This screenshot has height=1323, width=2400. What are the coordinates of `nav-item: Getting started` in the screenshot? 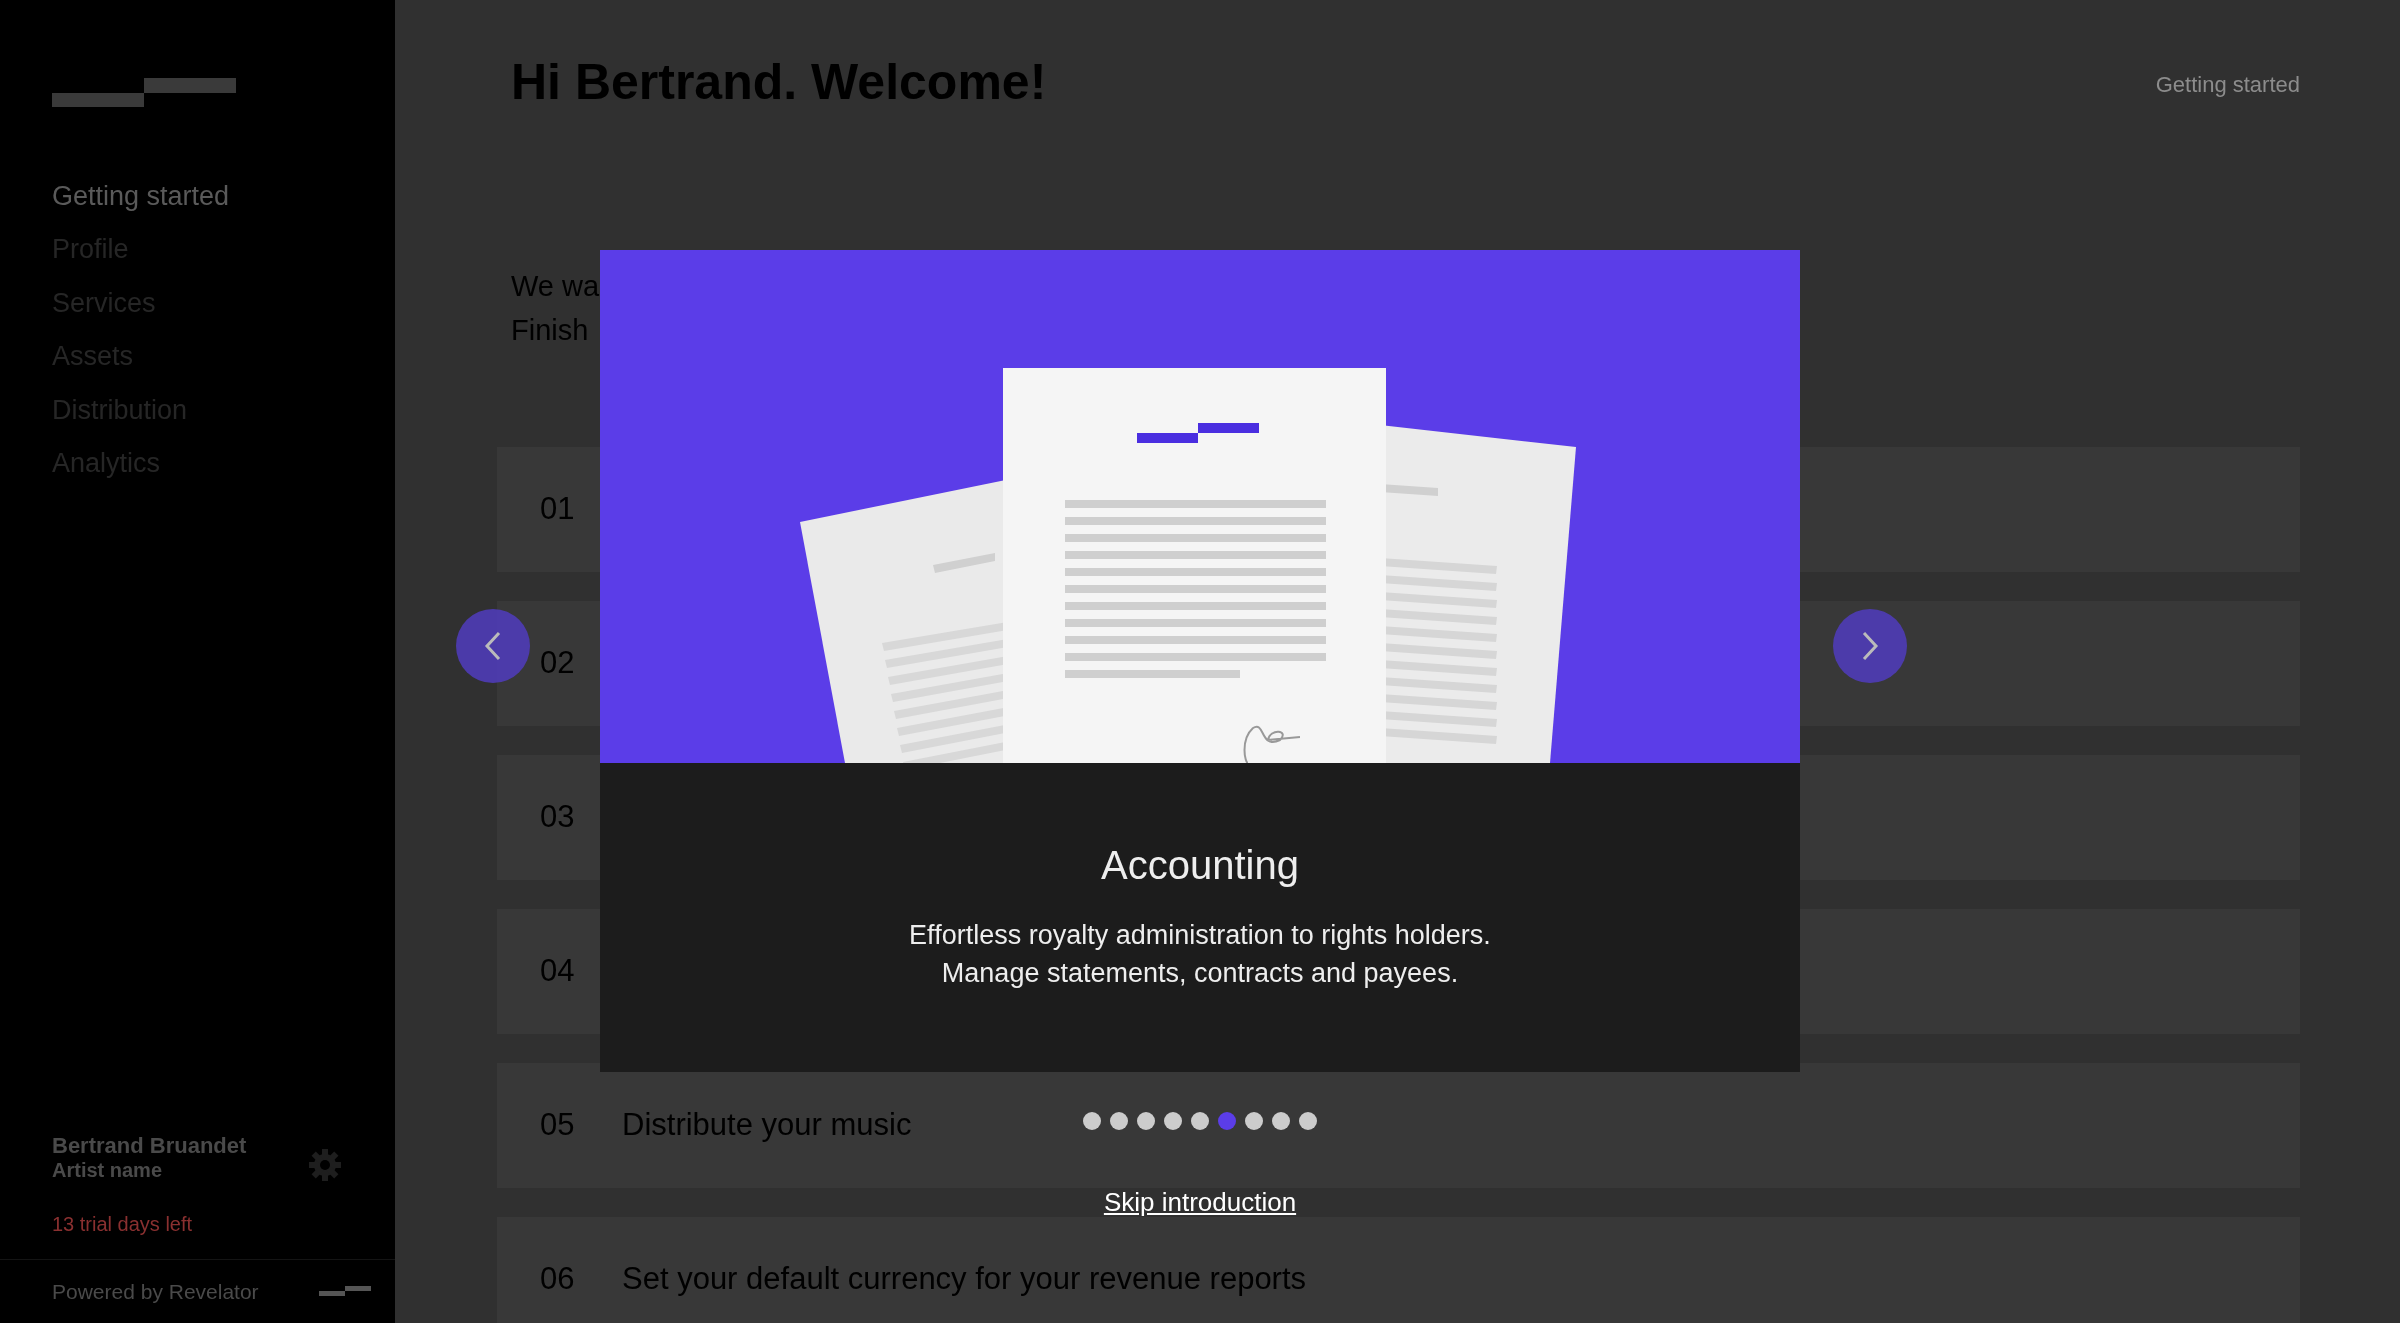 It's located at (141, 196).